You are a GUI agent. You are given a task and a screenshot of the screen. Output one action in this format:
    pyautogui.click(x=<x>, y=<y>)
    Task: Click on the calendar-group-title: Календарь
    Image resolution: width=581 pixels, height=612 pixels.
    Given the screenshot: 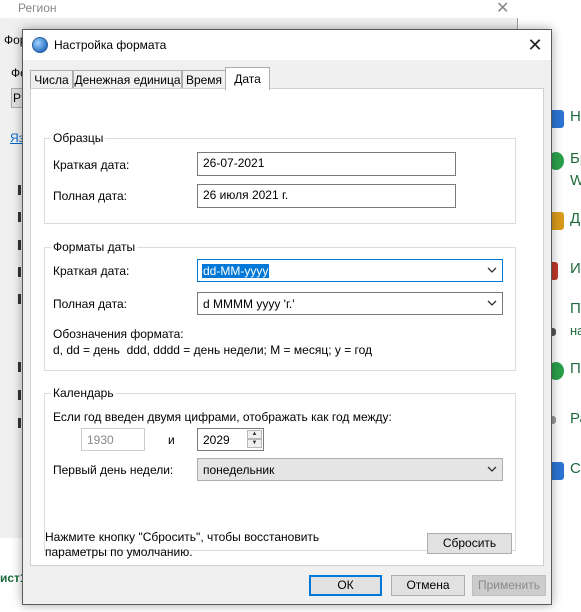 What is the action you would take?
    pyautogui.click(x=83, y=393)
    